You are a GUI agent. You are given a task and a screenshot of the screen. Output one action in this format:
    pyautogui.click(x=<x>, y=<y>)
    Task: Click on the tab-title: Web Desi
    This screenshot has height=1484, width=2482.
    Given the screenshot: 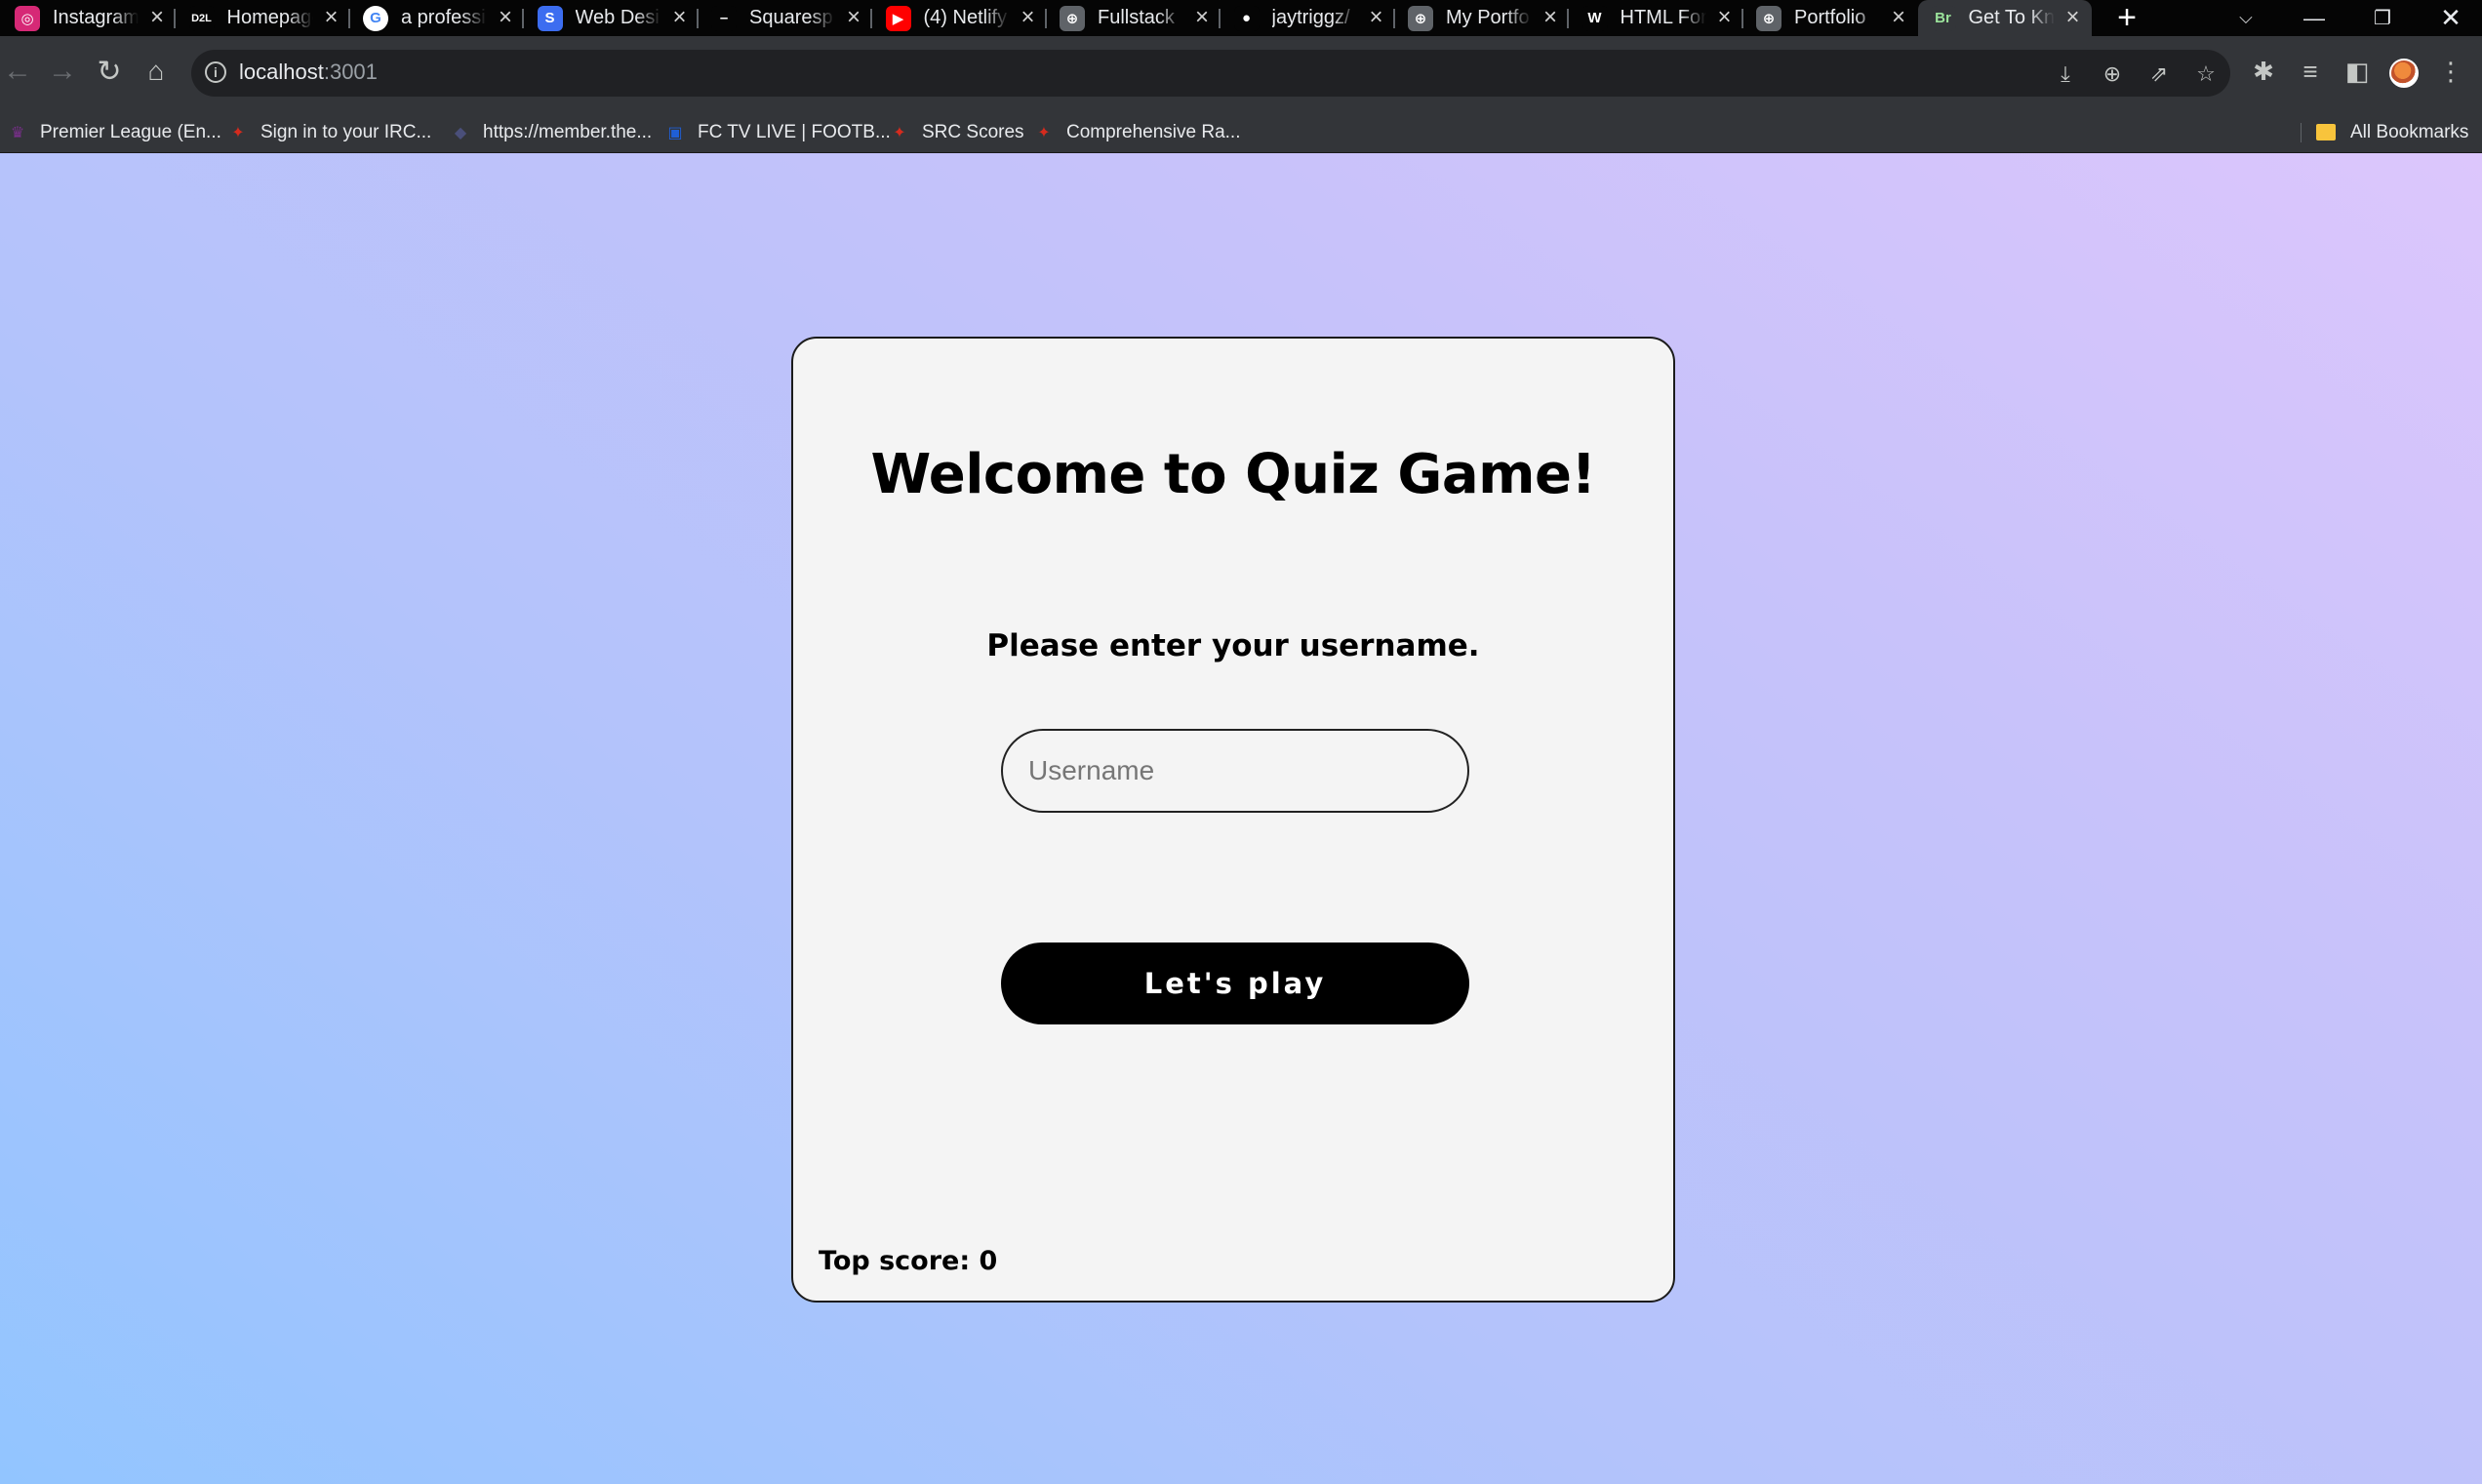 What is the action you would take?
    pyautogui.click(x=617, y=17)
    